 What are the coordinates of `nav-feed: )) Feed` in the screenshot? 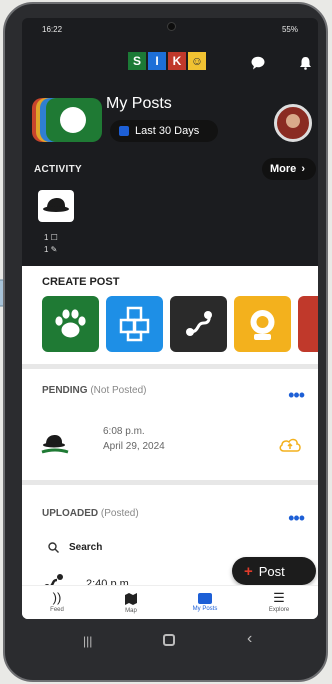 It's located at (57, 601).